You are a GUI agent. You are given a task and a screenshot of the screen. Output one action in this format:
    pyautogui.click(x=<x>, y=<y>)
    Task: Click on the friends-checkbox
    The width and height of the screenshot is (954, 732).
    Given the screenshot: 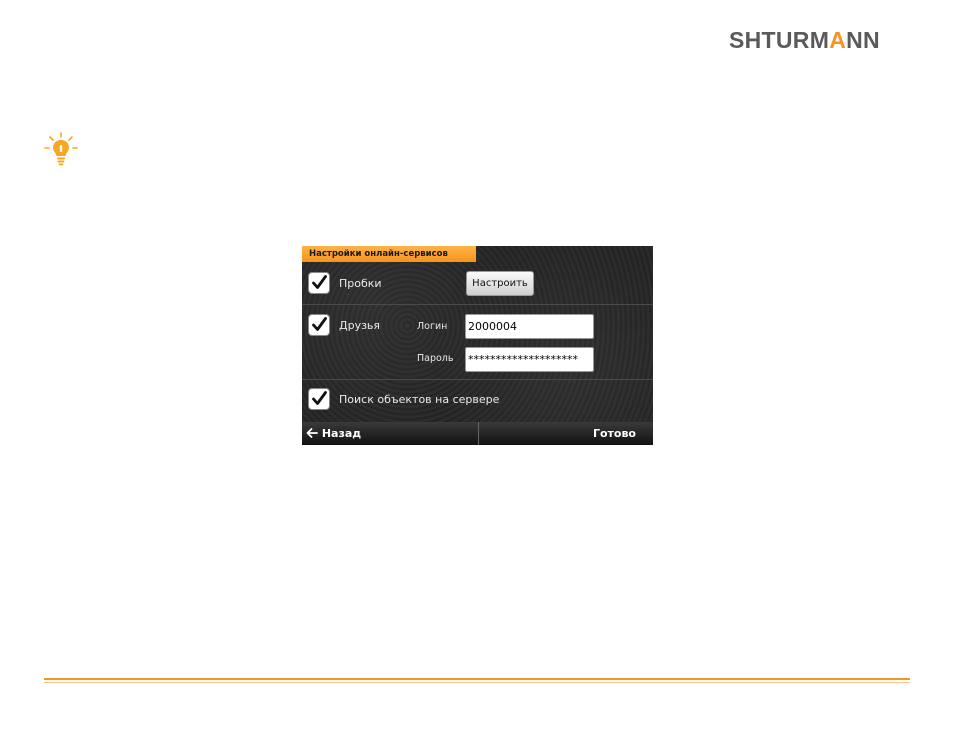 What is the action you would take?
    pyautogui.click(x=319, y=325)
    